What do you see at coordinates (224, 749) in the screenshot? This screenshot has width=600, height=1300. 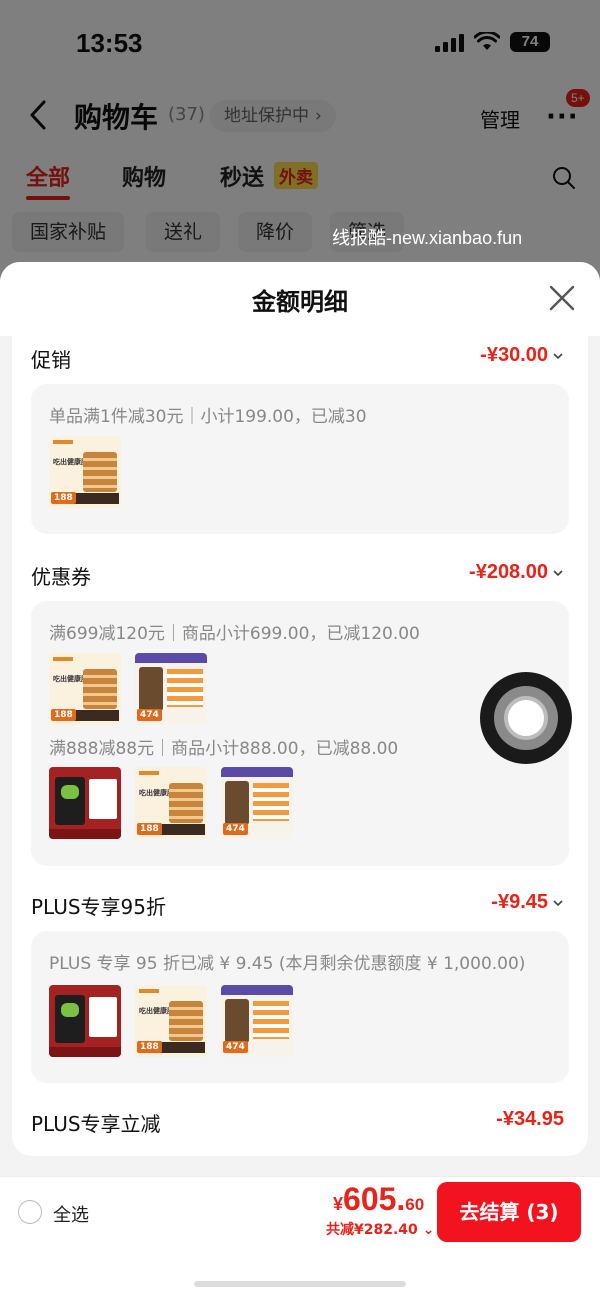 I see `coupon-note-2: 满888减88元｜商品小计888.00，已减88.00` at bounding box center [224, 749].